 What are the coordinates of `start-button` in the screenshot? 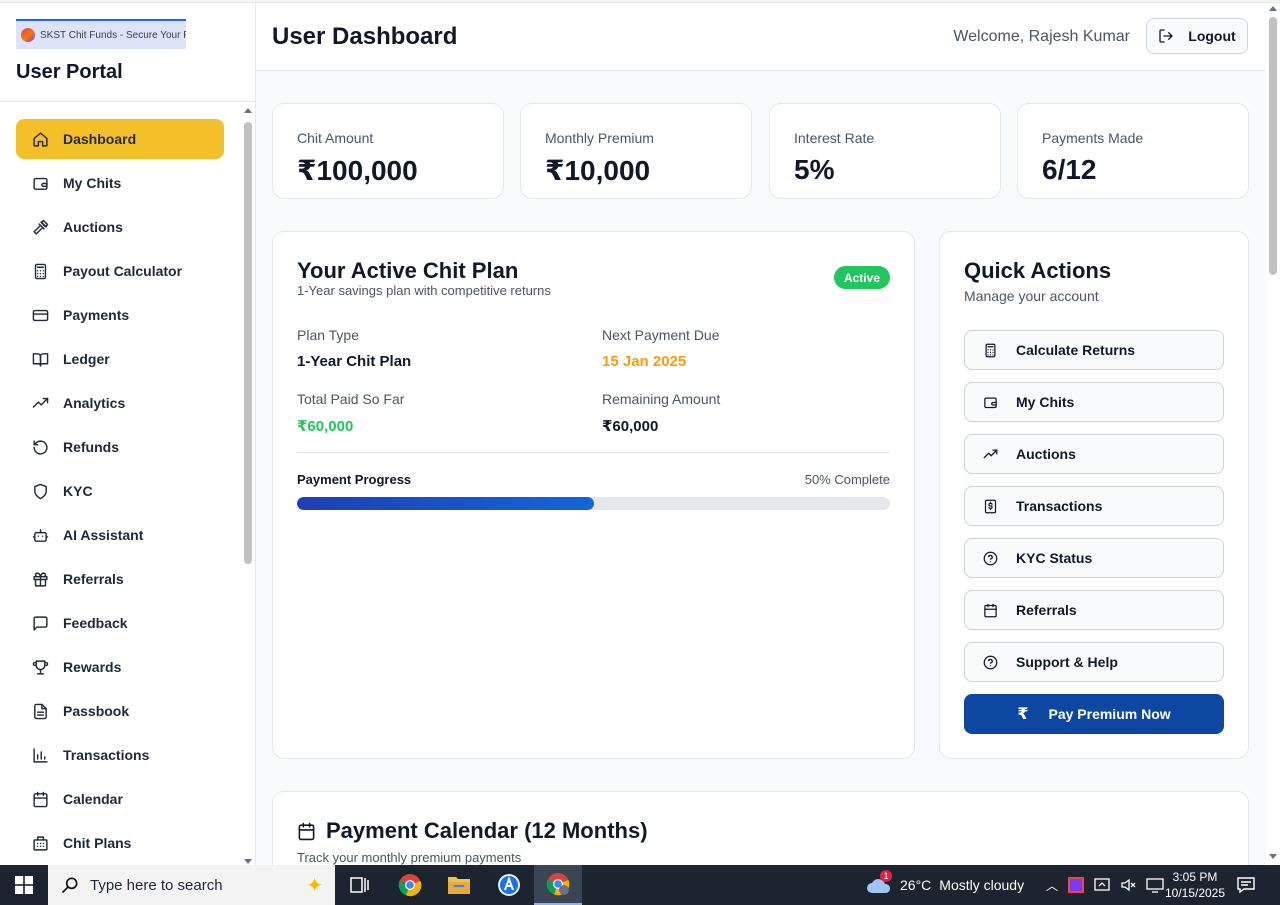 It's located at (24, 885).